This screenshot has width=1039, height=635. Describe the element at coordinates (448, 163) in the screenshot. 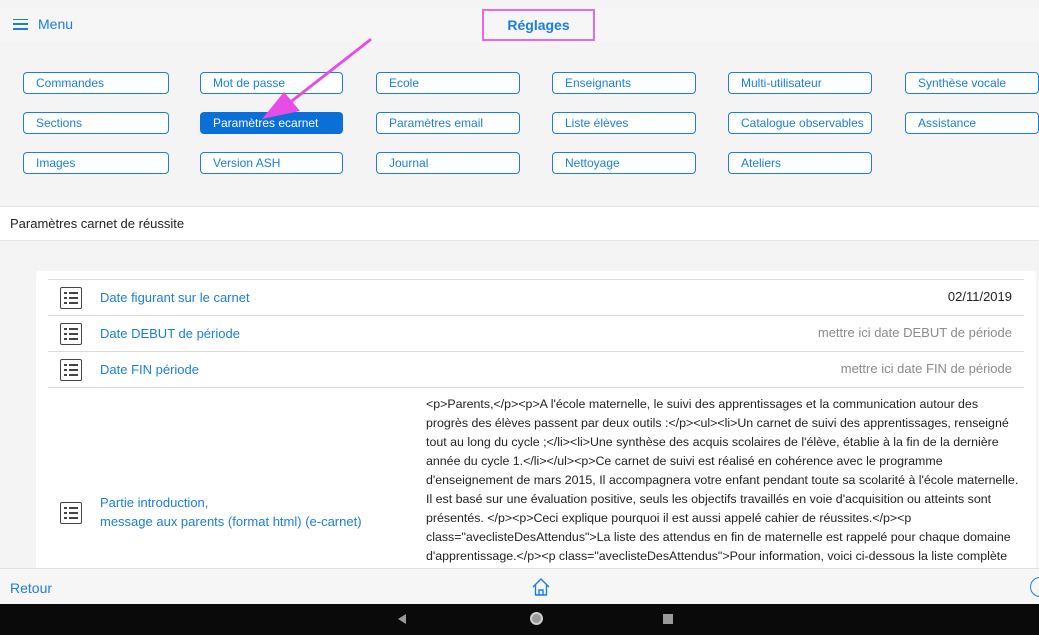

I see `button-journal: Journal` at that location.